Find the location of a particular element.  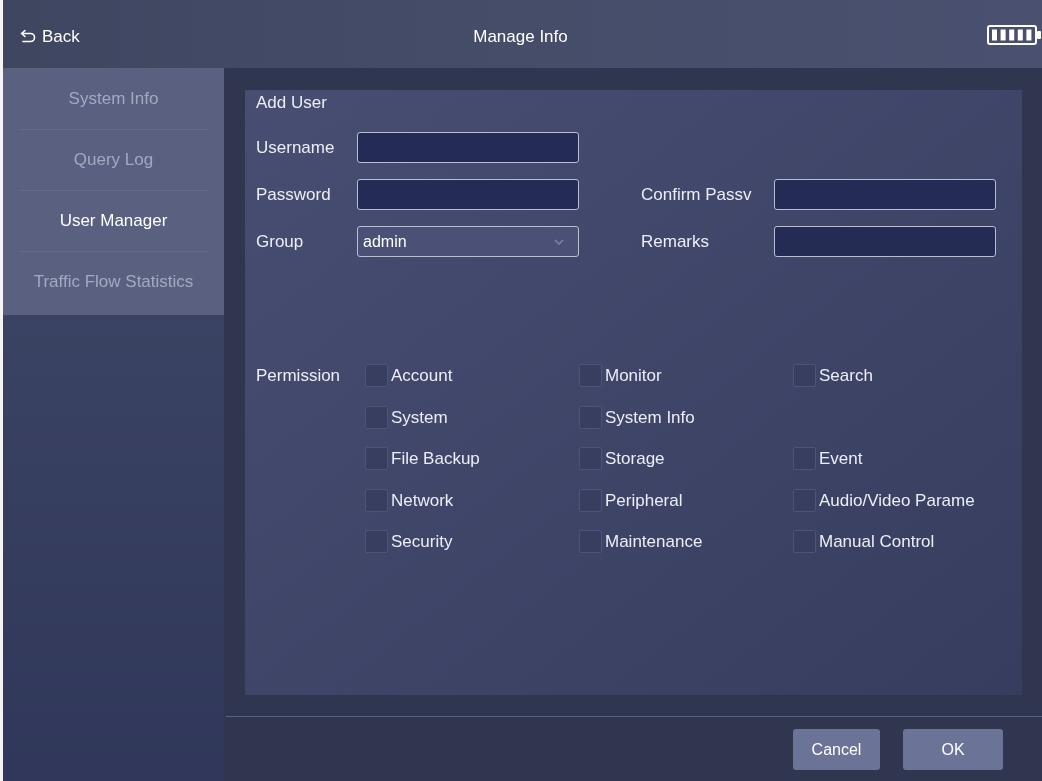

field-label: Confirm Passv is located at coordinates (697, 194).